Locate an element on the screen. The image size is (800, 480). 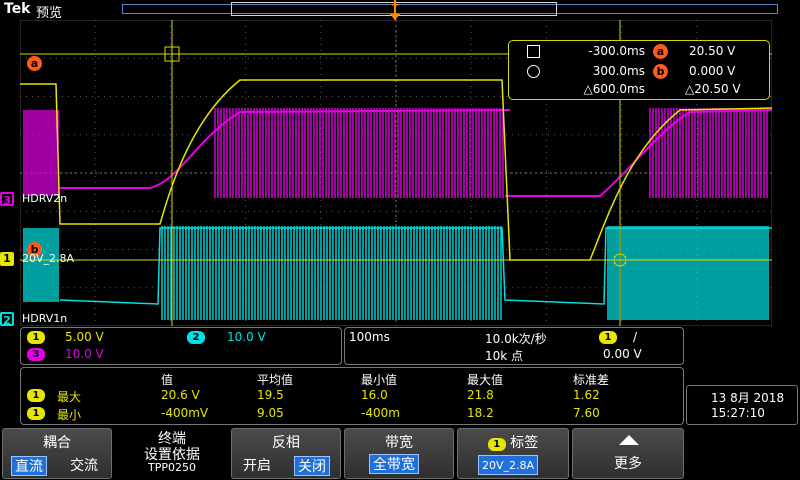
more-title: 更多 is located at coordinates (628, 464).